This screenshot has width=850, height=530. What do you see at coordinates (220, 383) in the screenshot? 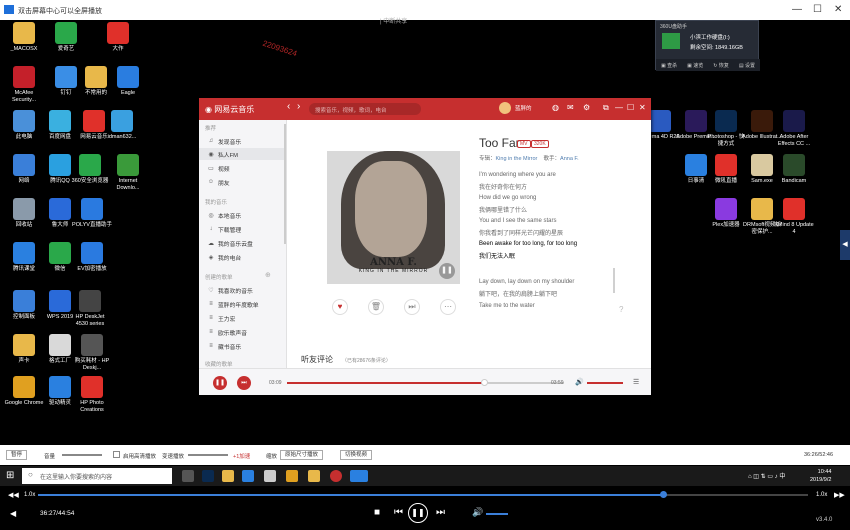
I see `pause-button: ❚❚` at bounding box center [220, 383].